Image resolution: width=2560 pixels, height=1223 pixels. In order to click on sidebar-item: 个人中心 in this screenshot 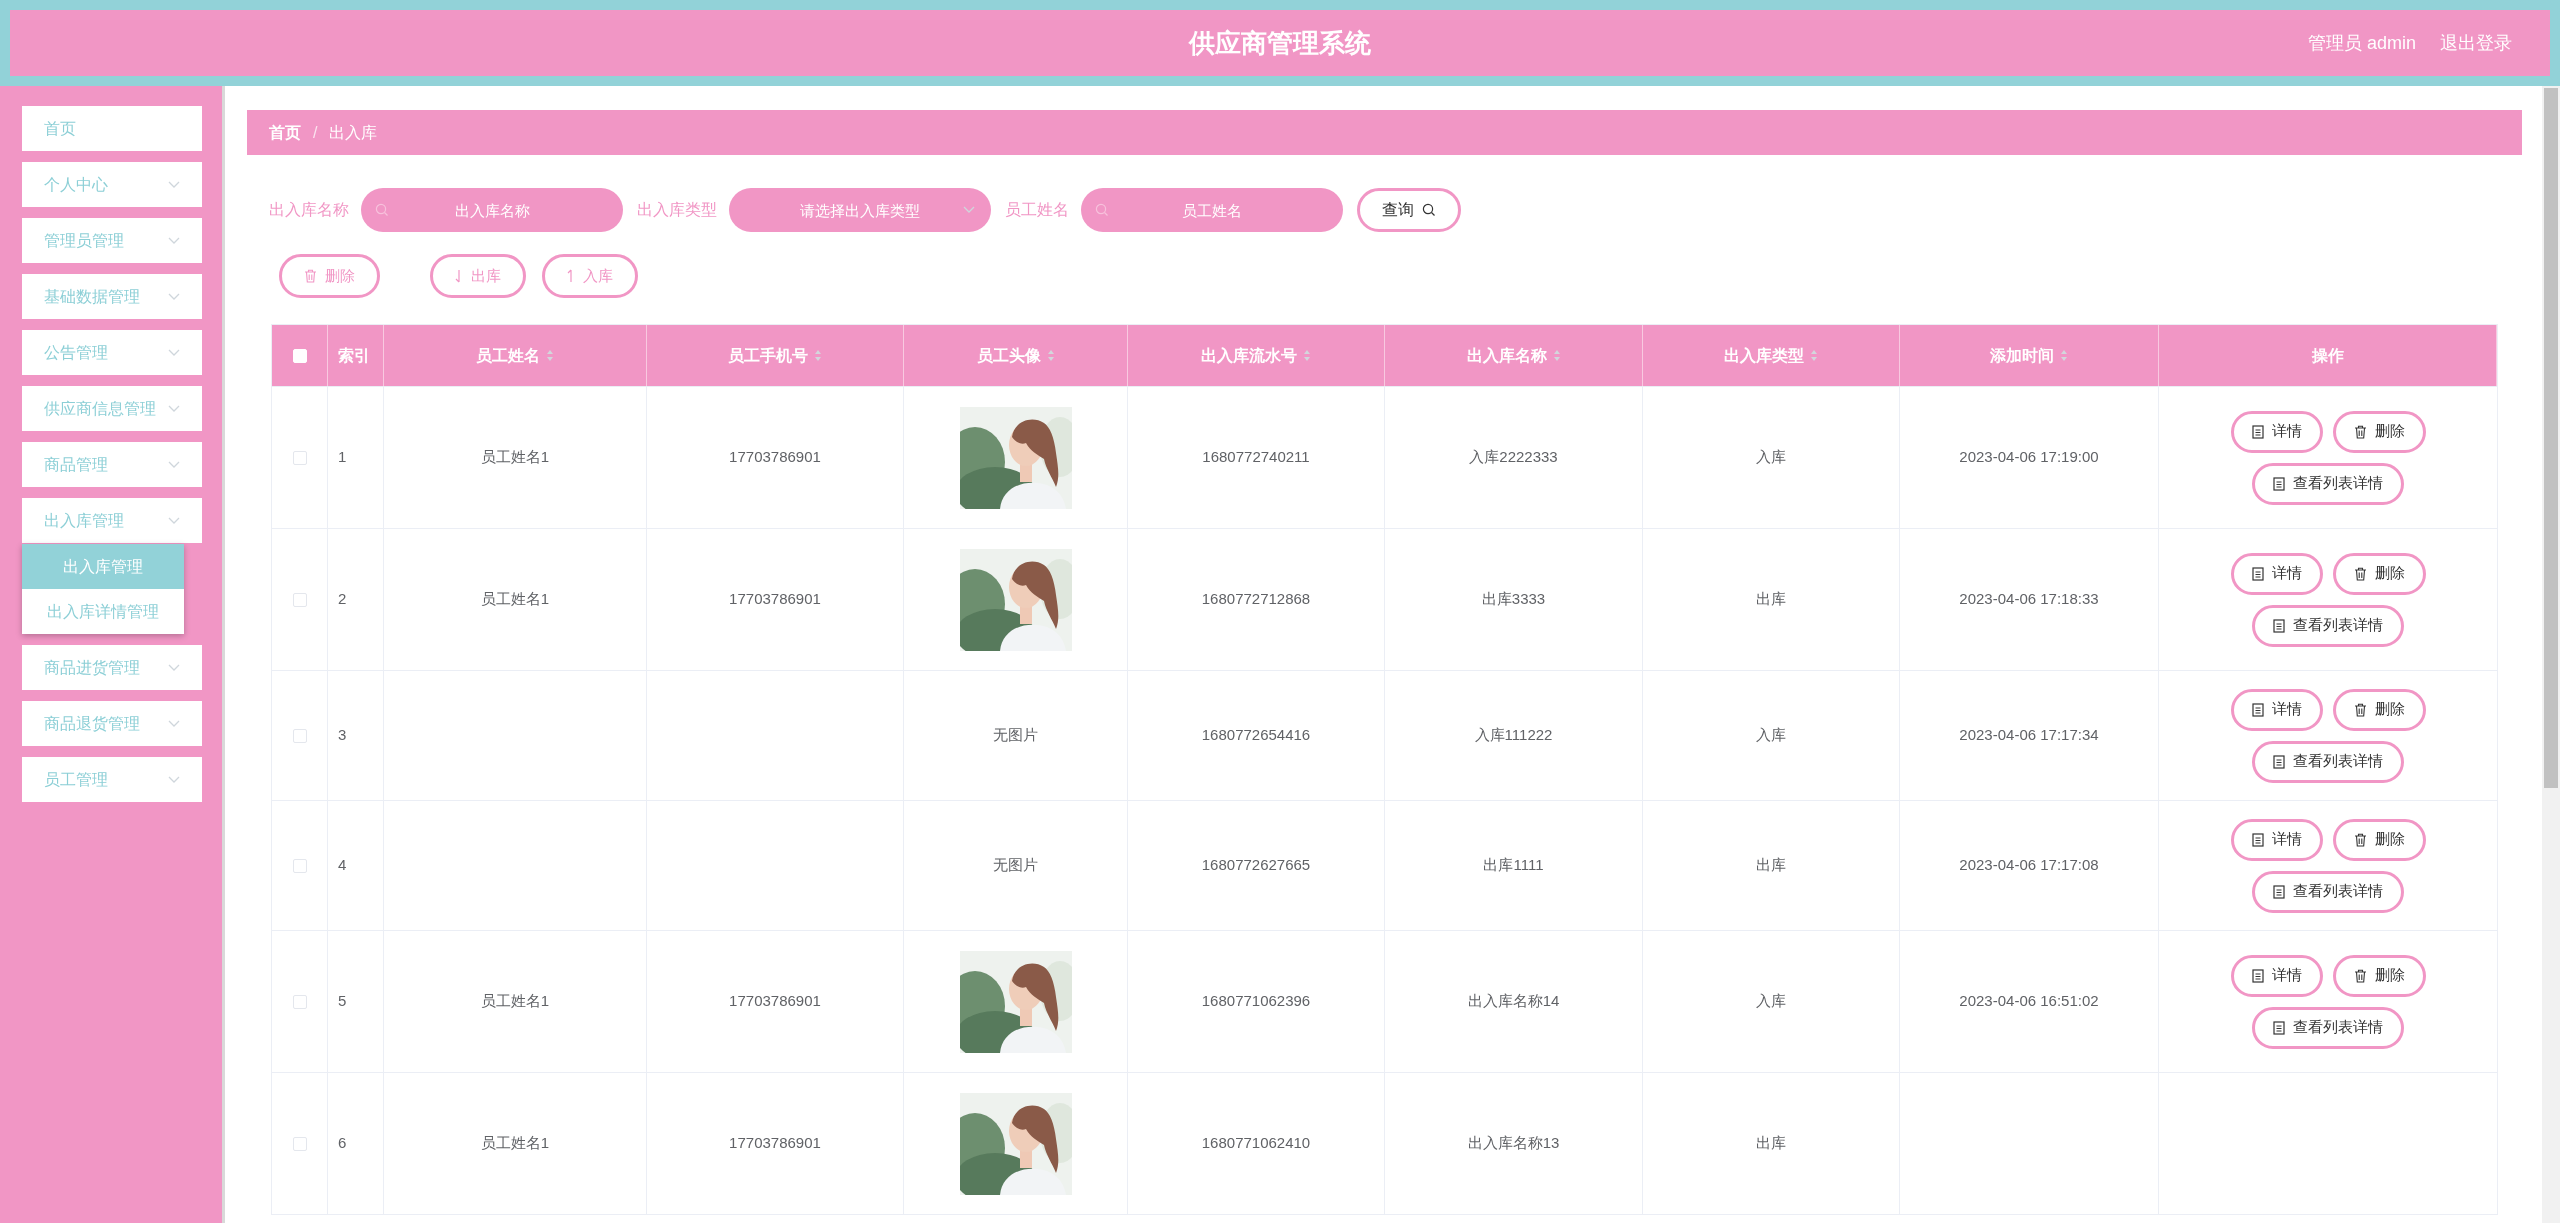, I will do `click(112, 184)`.